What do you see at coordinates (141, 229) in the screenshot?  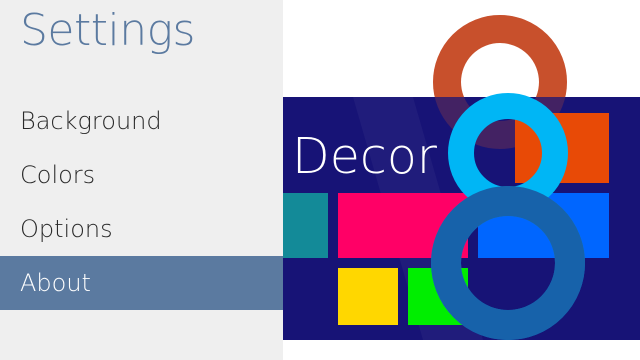 I see `menu-item-options: Options` at bounding box center [141, 229].